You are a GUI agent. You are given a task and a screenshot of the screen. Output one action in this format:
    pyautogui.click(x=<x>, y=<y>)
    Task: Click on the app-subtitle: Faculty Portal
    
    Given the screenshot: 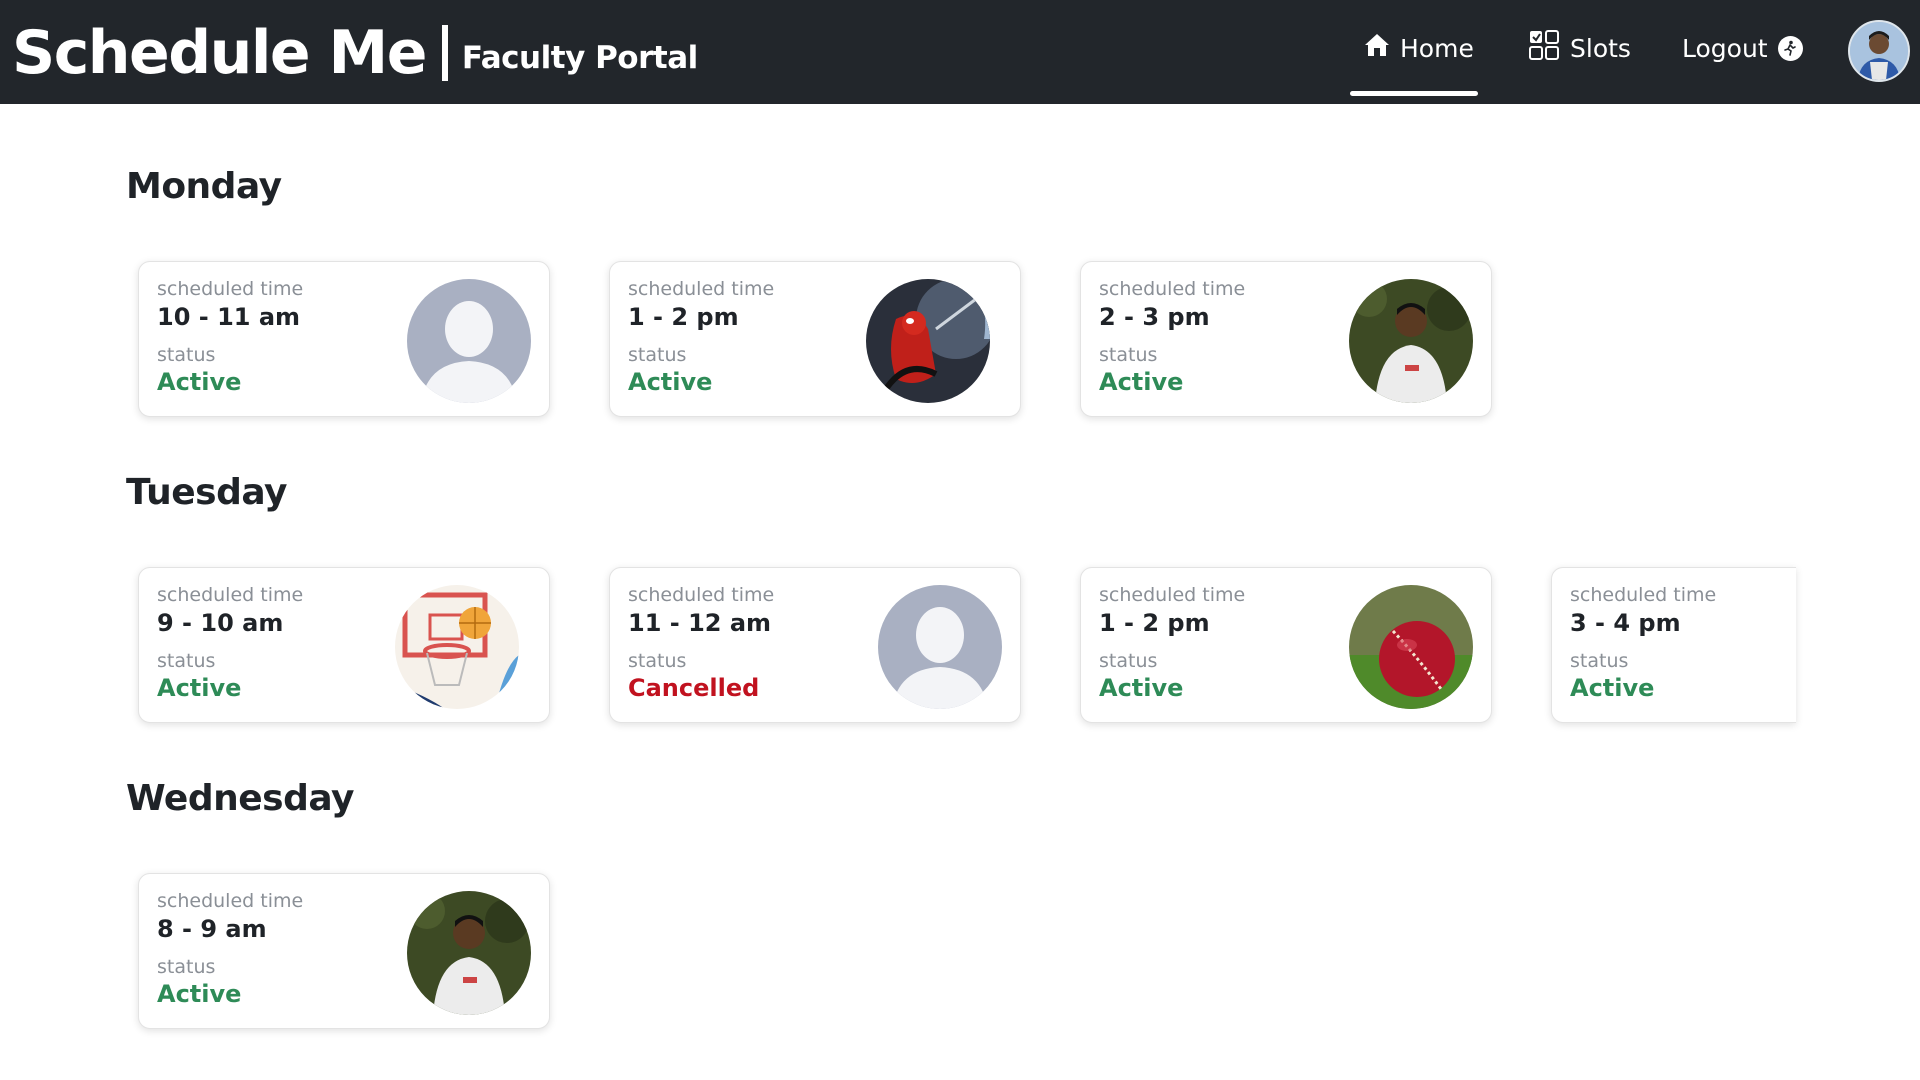 What is the action you would take?
    pyautogui.click(x=579, y=58)
    